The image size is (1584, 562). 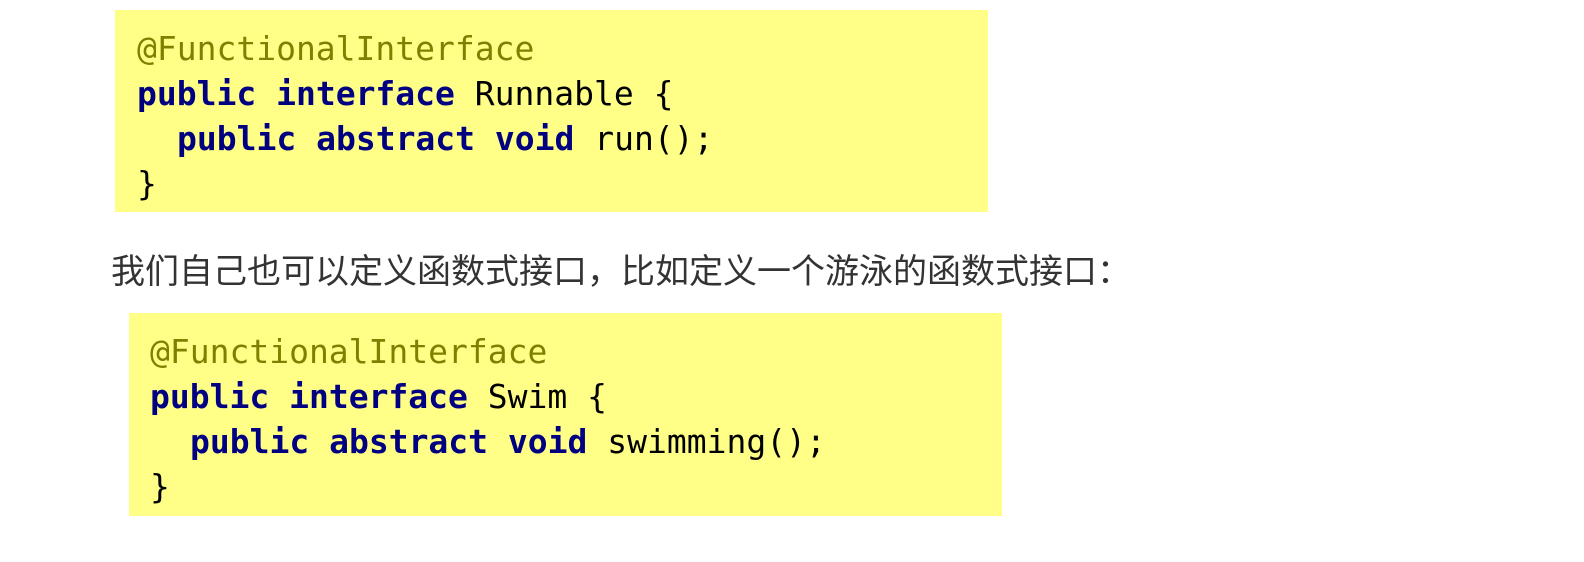 I want to click on code-line: public interface Runnable {, so click(x=562, y=93).